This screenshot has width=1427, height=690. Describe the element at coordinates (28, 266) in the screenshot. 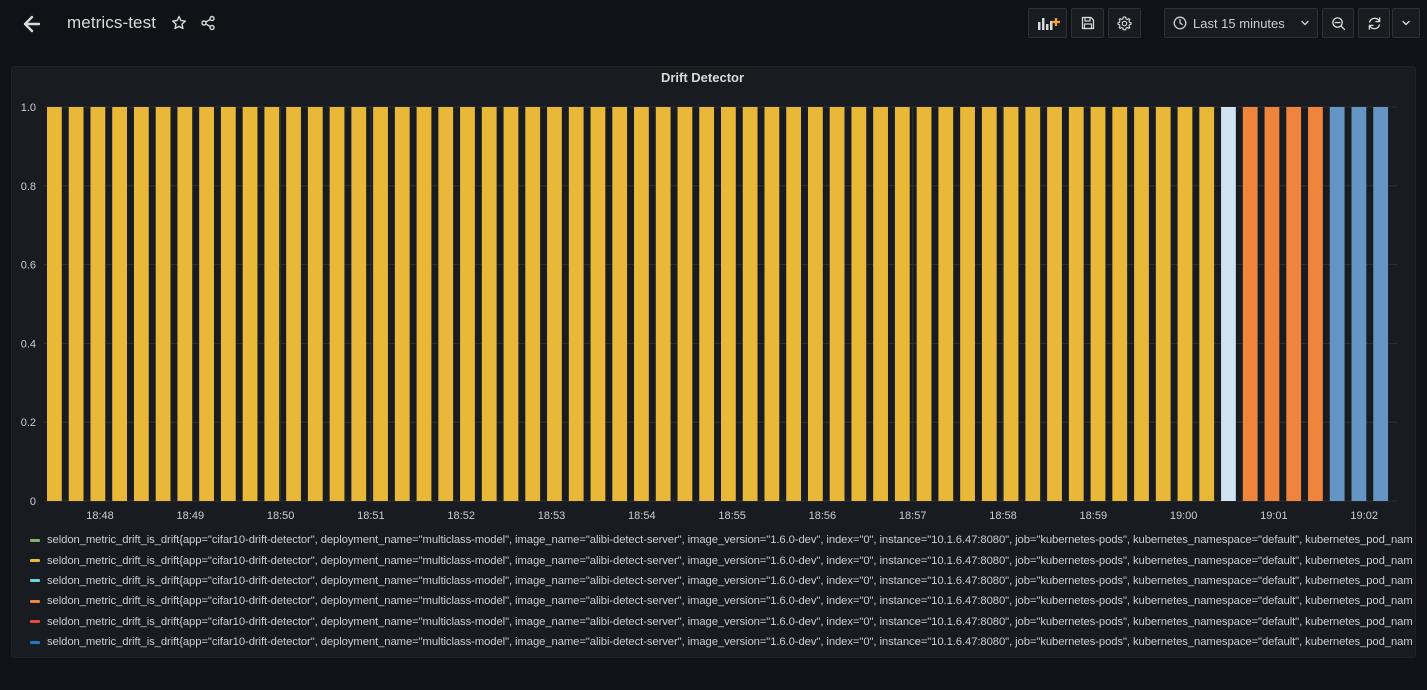

I see `y-tick-label: 0.6` at that location.